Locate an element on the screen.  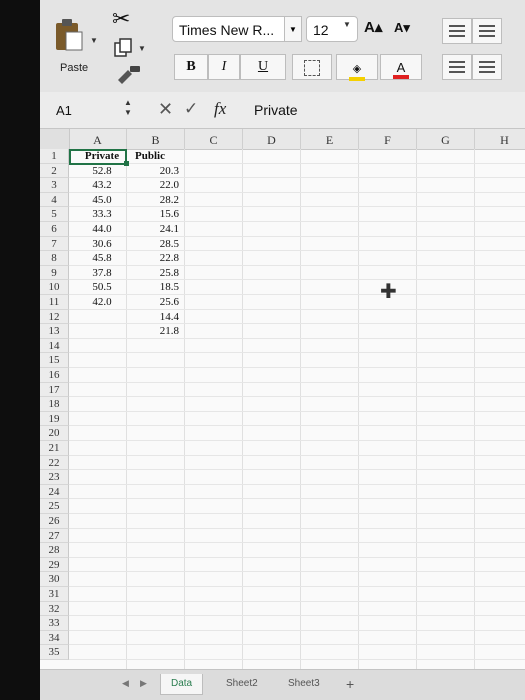
cell: 45.0 is located at coordinates (98, 200).